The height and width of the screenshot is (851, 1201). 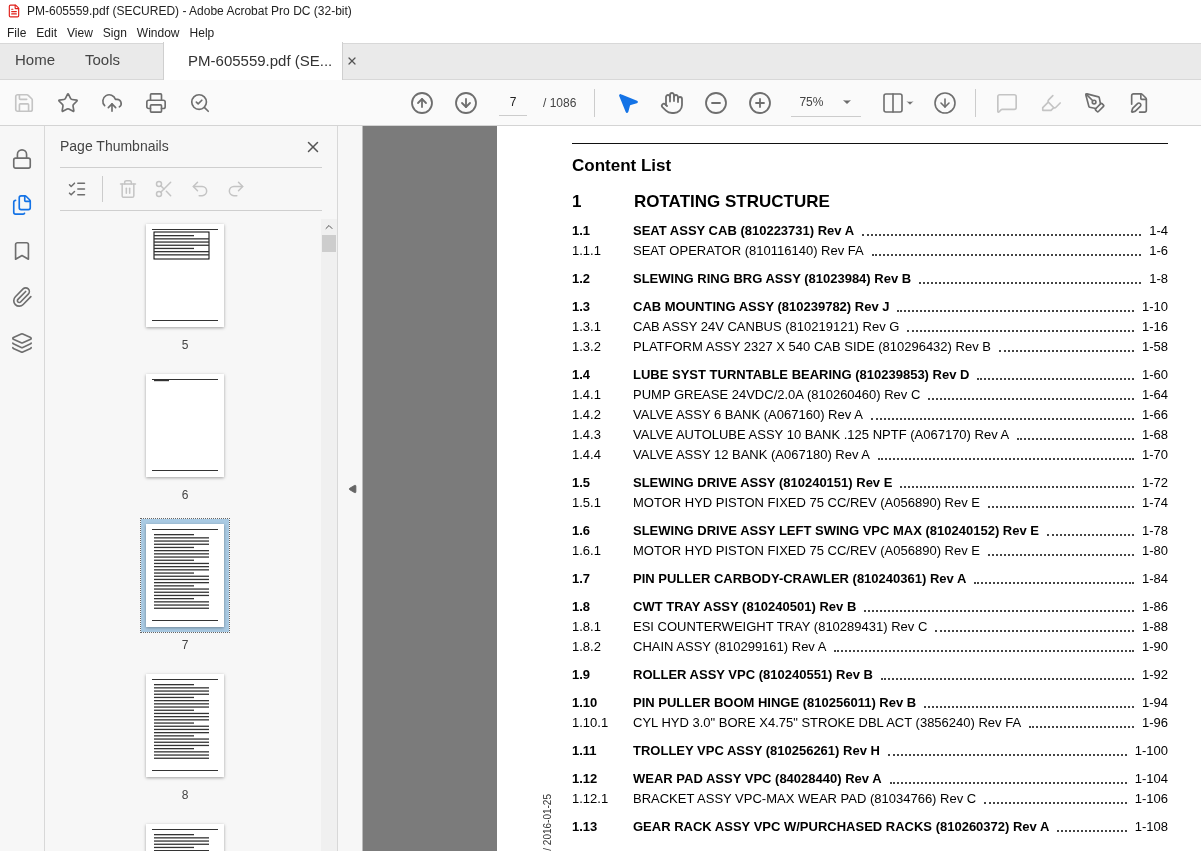 I want to click on entry-title: LUBE SYST TURNTABLE BEARING (810239853) Rev D, so click(x=801, y=375).